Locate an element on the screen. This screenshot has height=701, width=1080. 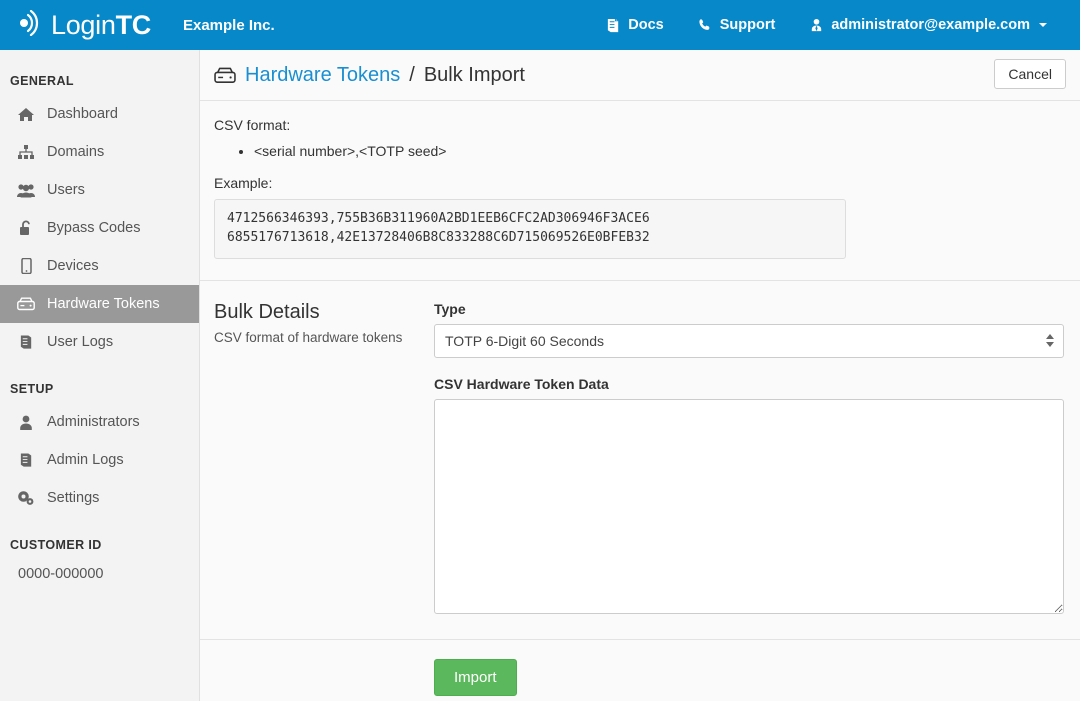
organization-name: Example Inc. is located at coordinates (228, 25).